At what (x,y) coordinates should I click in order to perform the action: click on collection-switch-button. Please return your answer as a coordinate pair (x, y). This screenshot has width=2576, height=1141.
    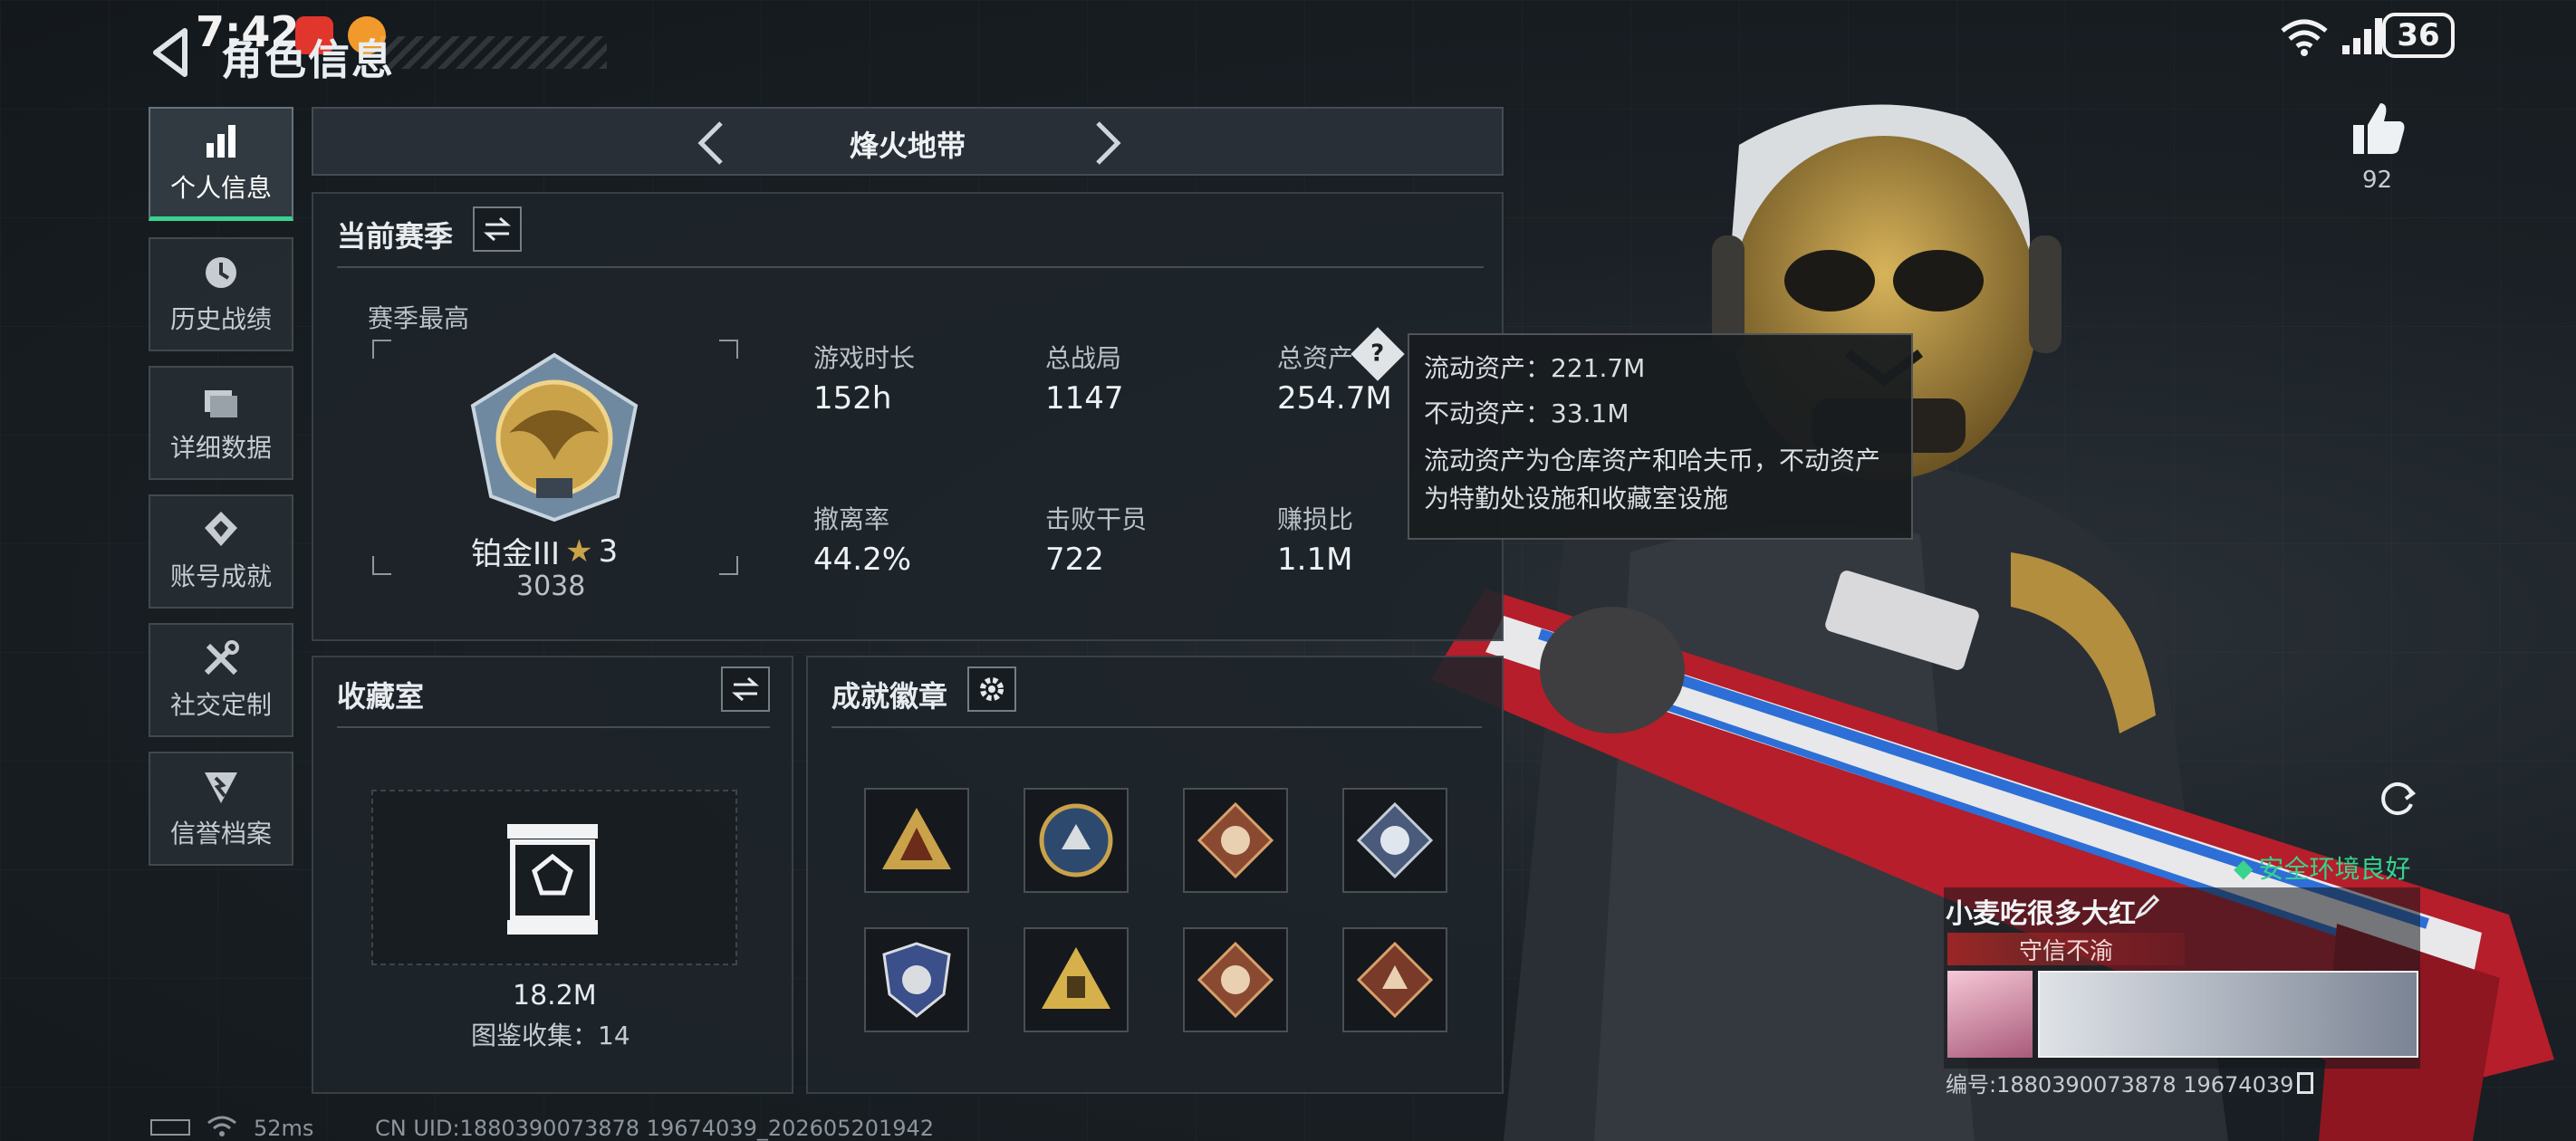
    Looking at the image, I should click on (745, 689).